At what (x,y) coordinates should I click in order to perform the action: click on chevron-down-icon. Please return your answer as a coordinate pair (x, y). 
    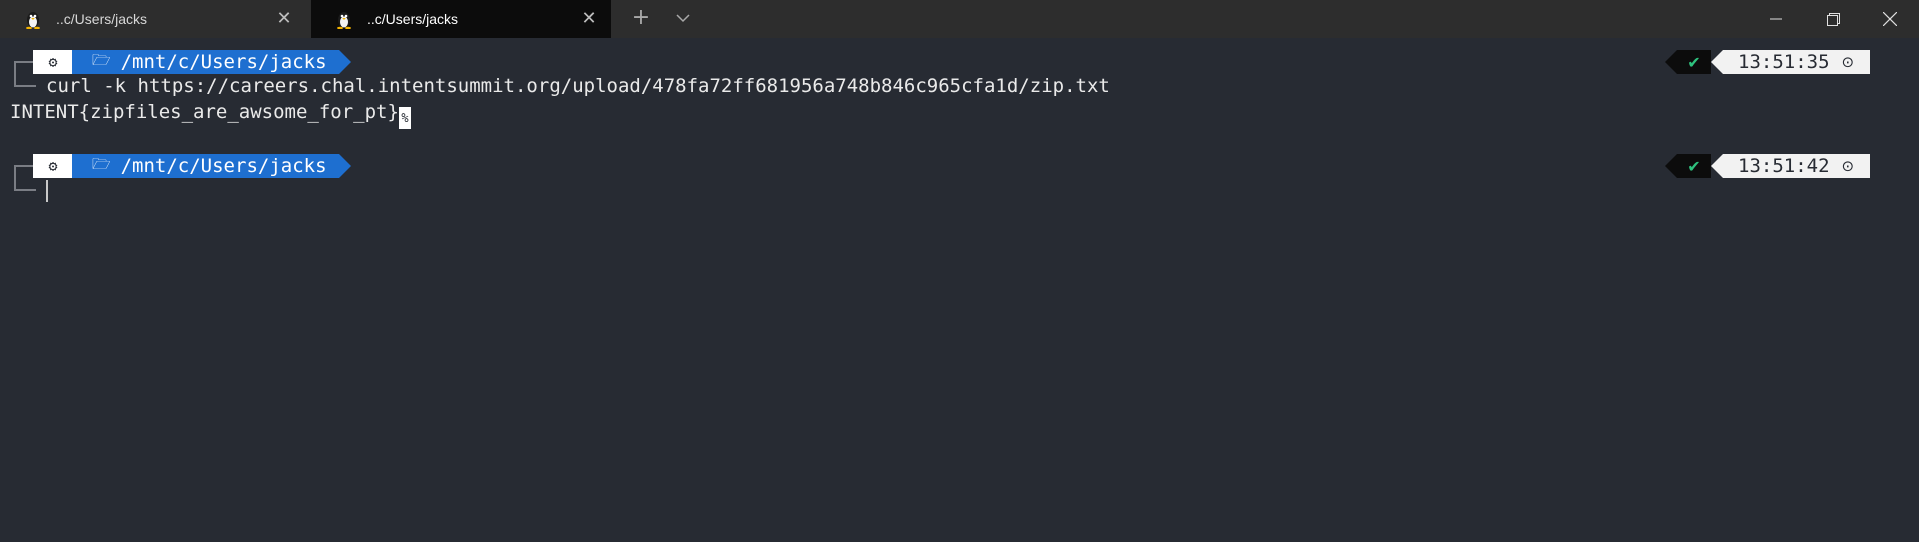
    Looking at the image, I should click on (683, 18).